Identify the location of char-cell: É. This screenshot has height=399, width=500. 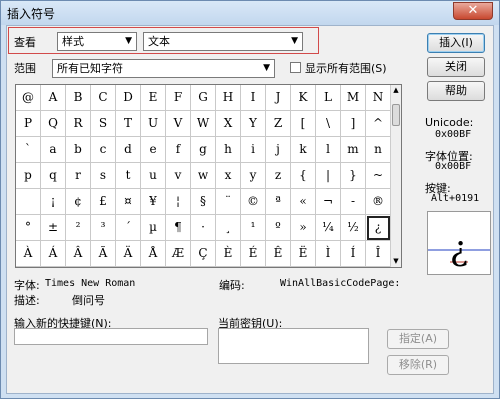
(253, 254).